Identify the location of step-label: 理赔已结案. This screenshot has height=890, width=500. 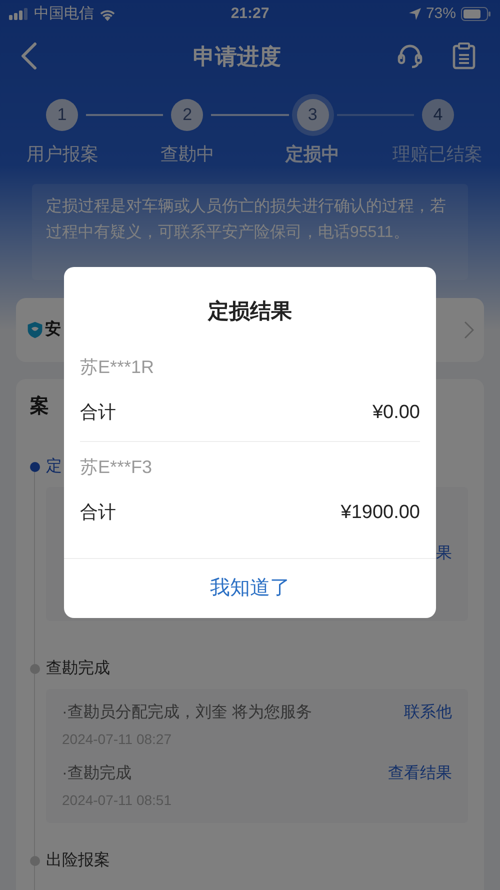
(437, 154).